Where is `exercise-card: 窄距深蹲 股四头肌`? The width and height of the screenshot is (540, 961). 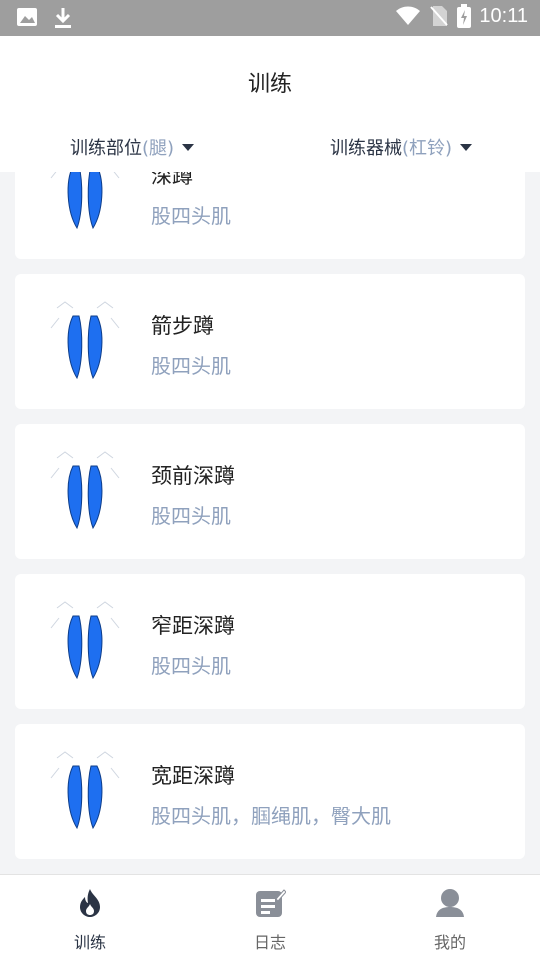
exercise-card: 窄距深蹲 股四头肌 is located at coordinates (270, 641).